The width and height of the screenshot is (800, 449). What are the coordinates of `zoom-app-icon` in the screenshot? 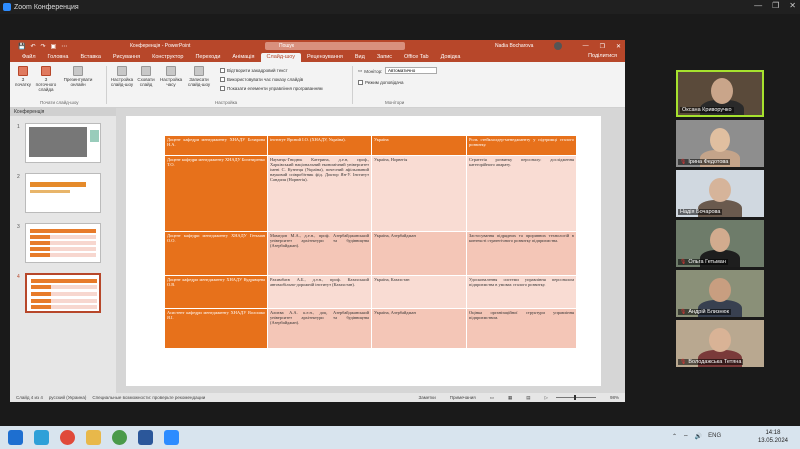 It's located at (171, 437).